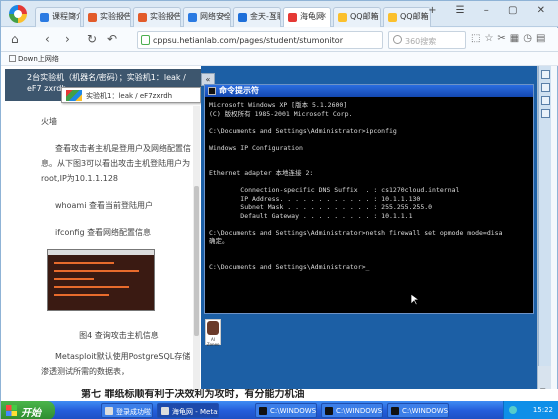  Describe the element at coordinates (256, 147) in the screenshot. I see `terminal-line: Windows IP Configuration` at that location.